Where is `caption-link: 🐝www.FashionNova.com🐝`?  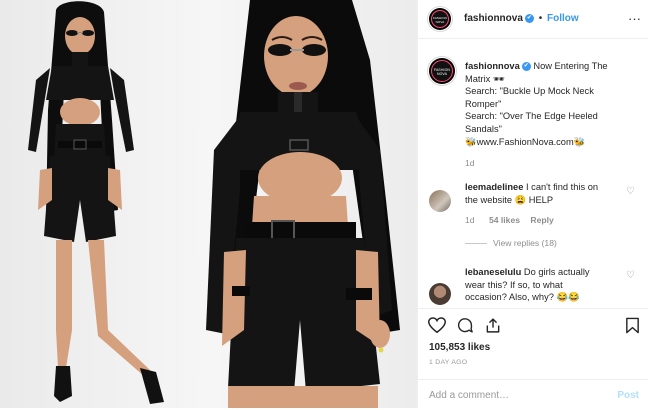
caption-link: 🐝www.FashionNova.com🐝 is located at coordinates (525, 142).